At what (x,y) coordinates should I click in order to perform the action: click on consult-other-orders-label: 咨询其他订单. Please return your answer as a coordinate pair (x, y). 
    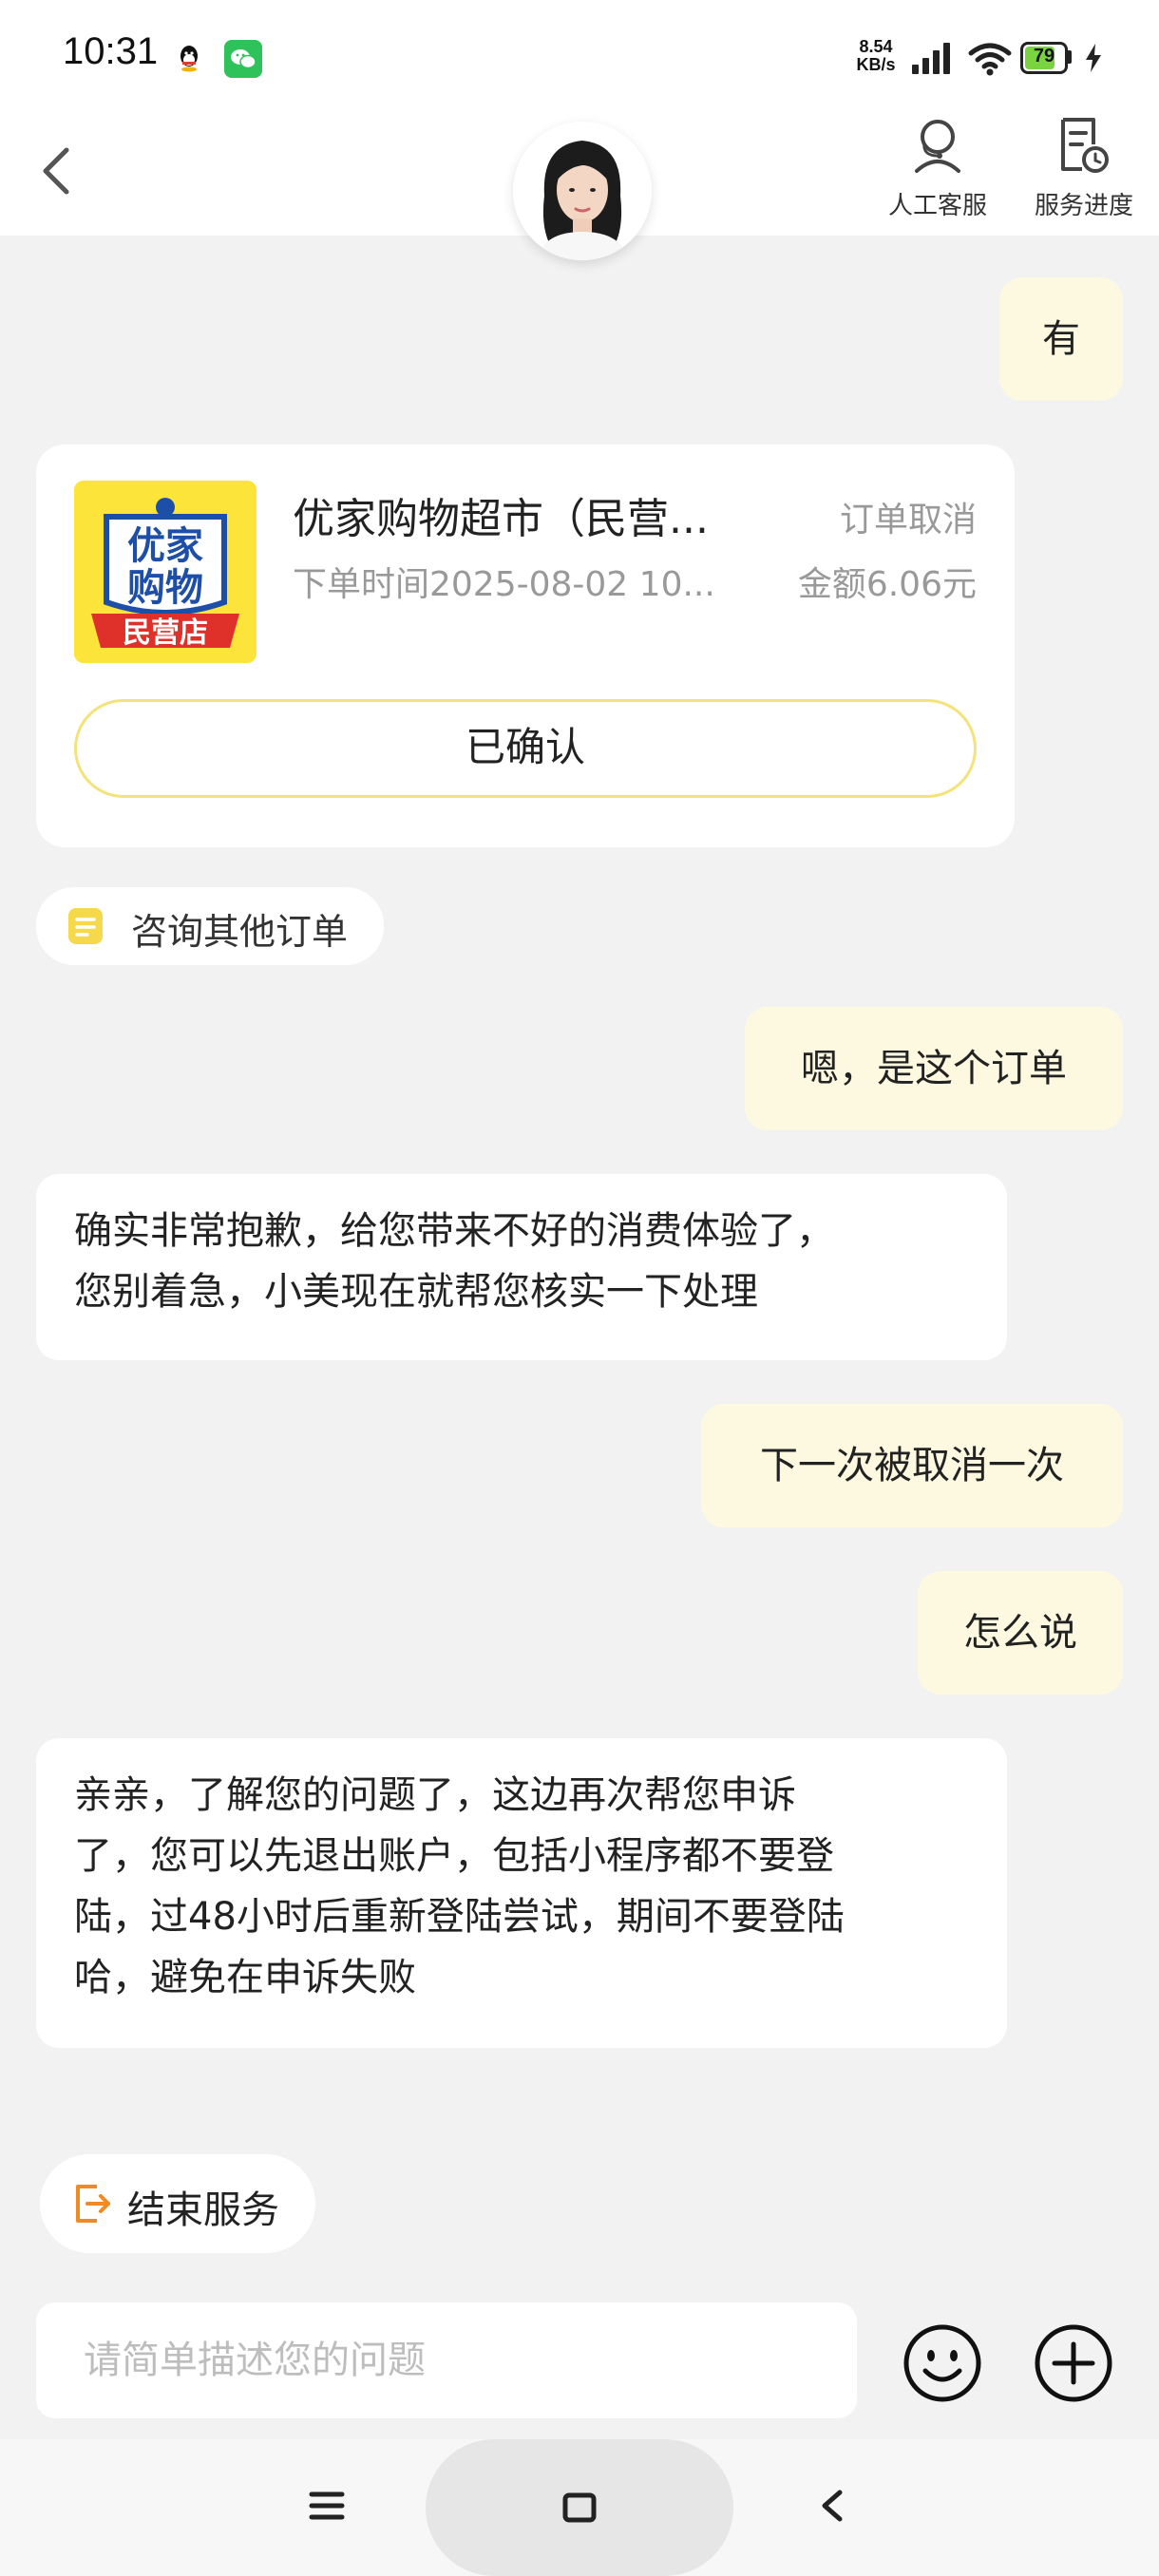
    Looking at the image, I should click on (240, 932).